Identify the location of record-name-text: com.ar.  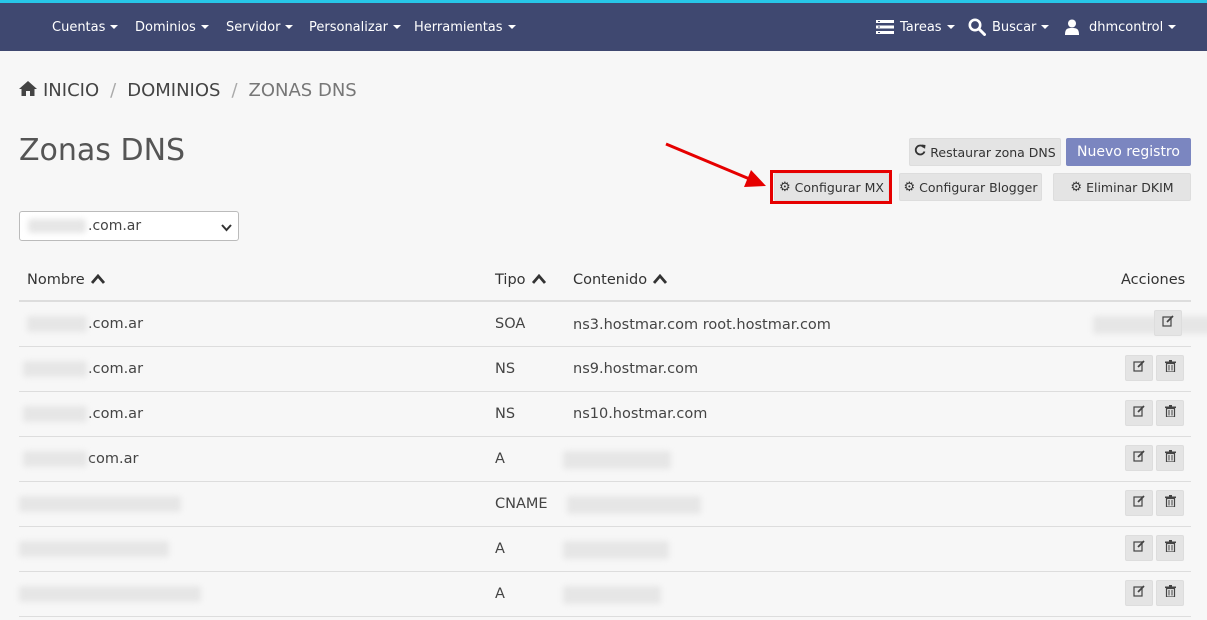
(113, 459).